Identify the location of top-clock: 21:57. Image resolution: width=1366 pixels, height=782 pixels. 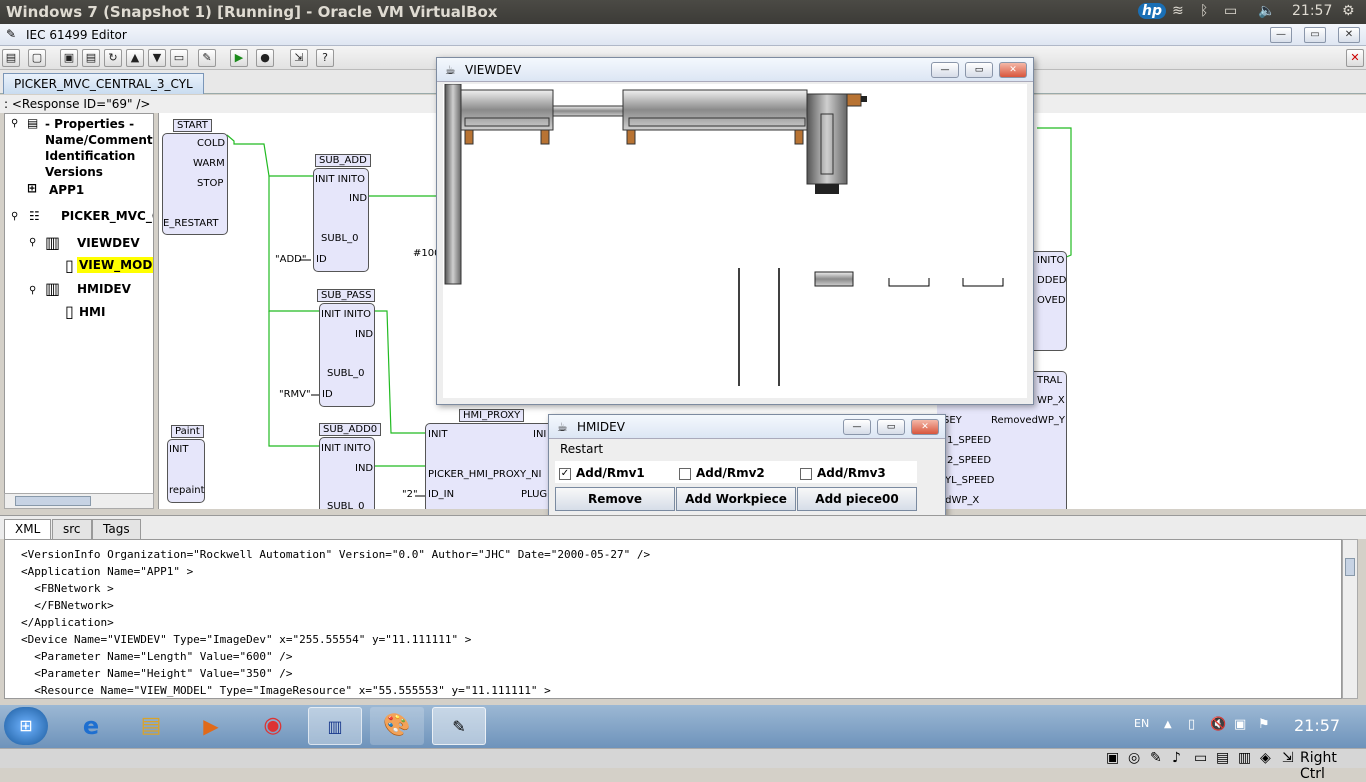
(1312, 11).